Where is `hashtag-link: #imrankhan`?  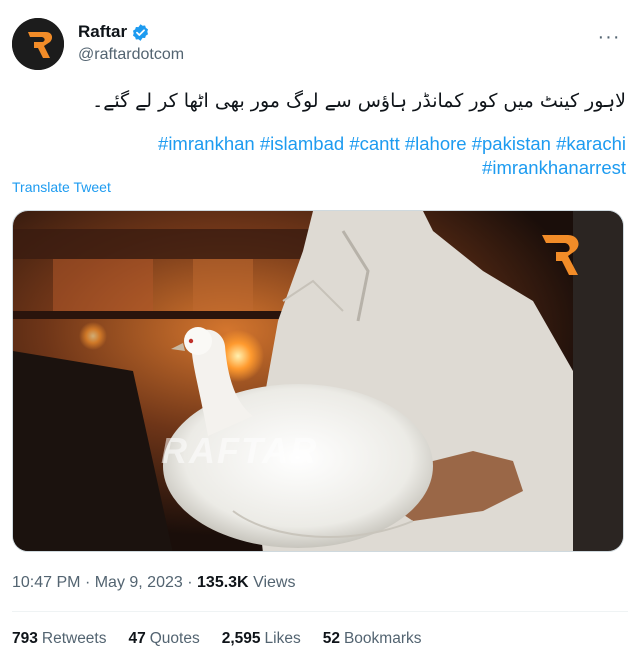 hashtag-link: #imrankhan is located at coordinates (206, 143).